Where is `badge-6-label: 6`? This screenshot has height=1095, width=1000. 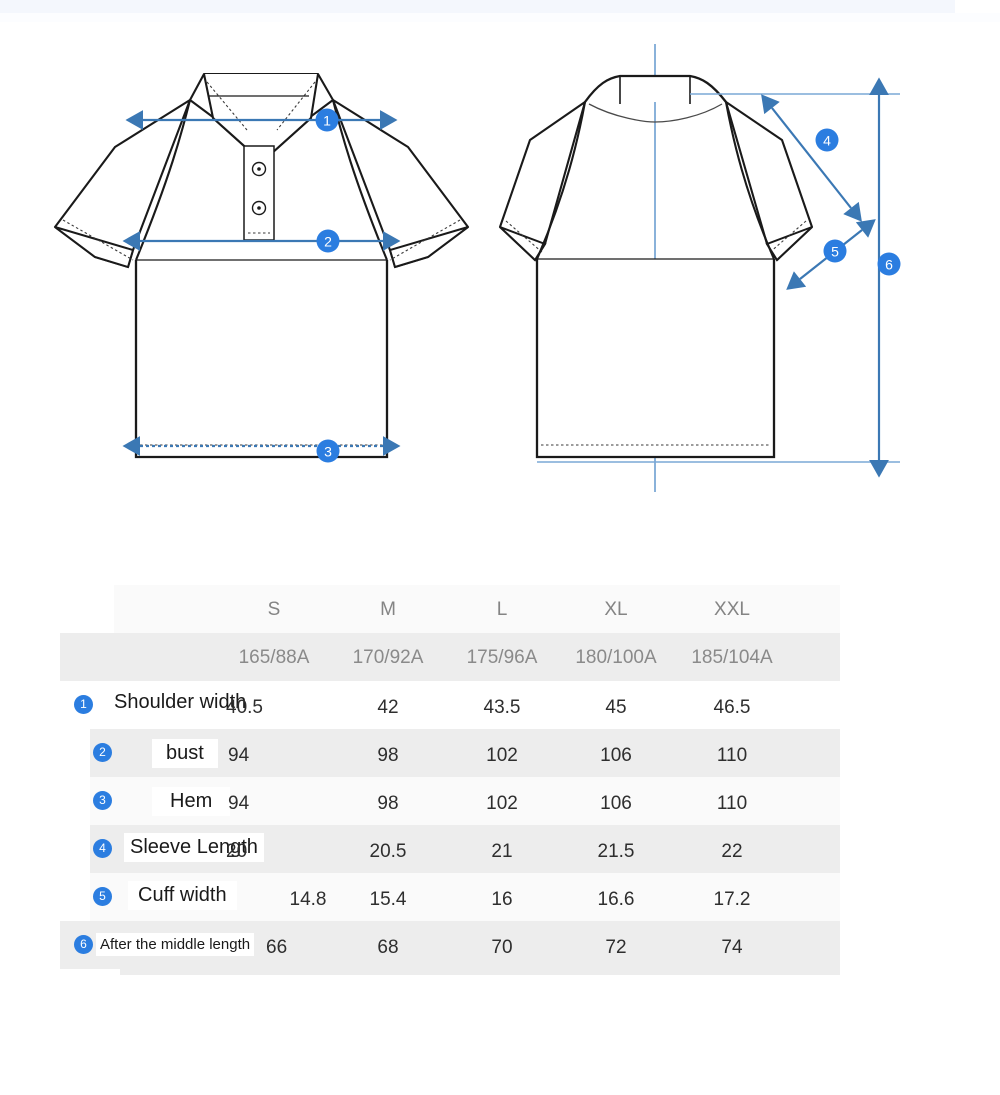
badge-6-label: 6 is located at coordinates (889, 265).